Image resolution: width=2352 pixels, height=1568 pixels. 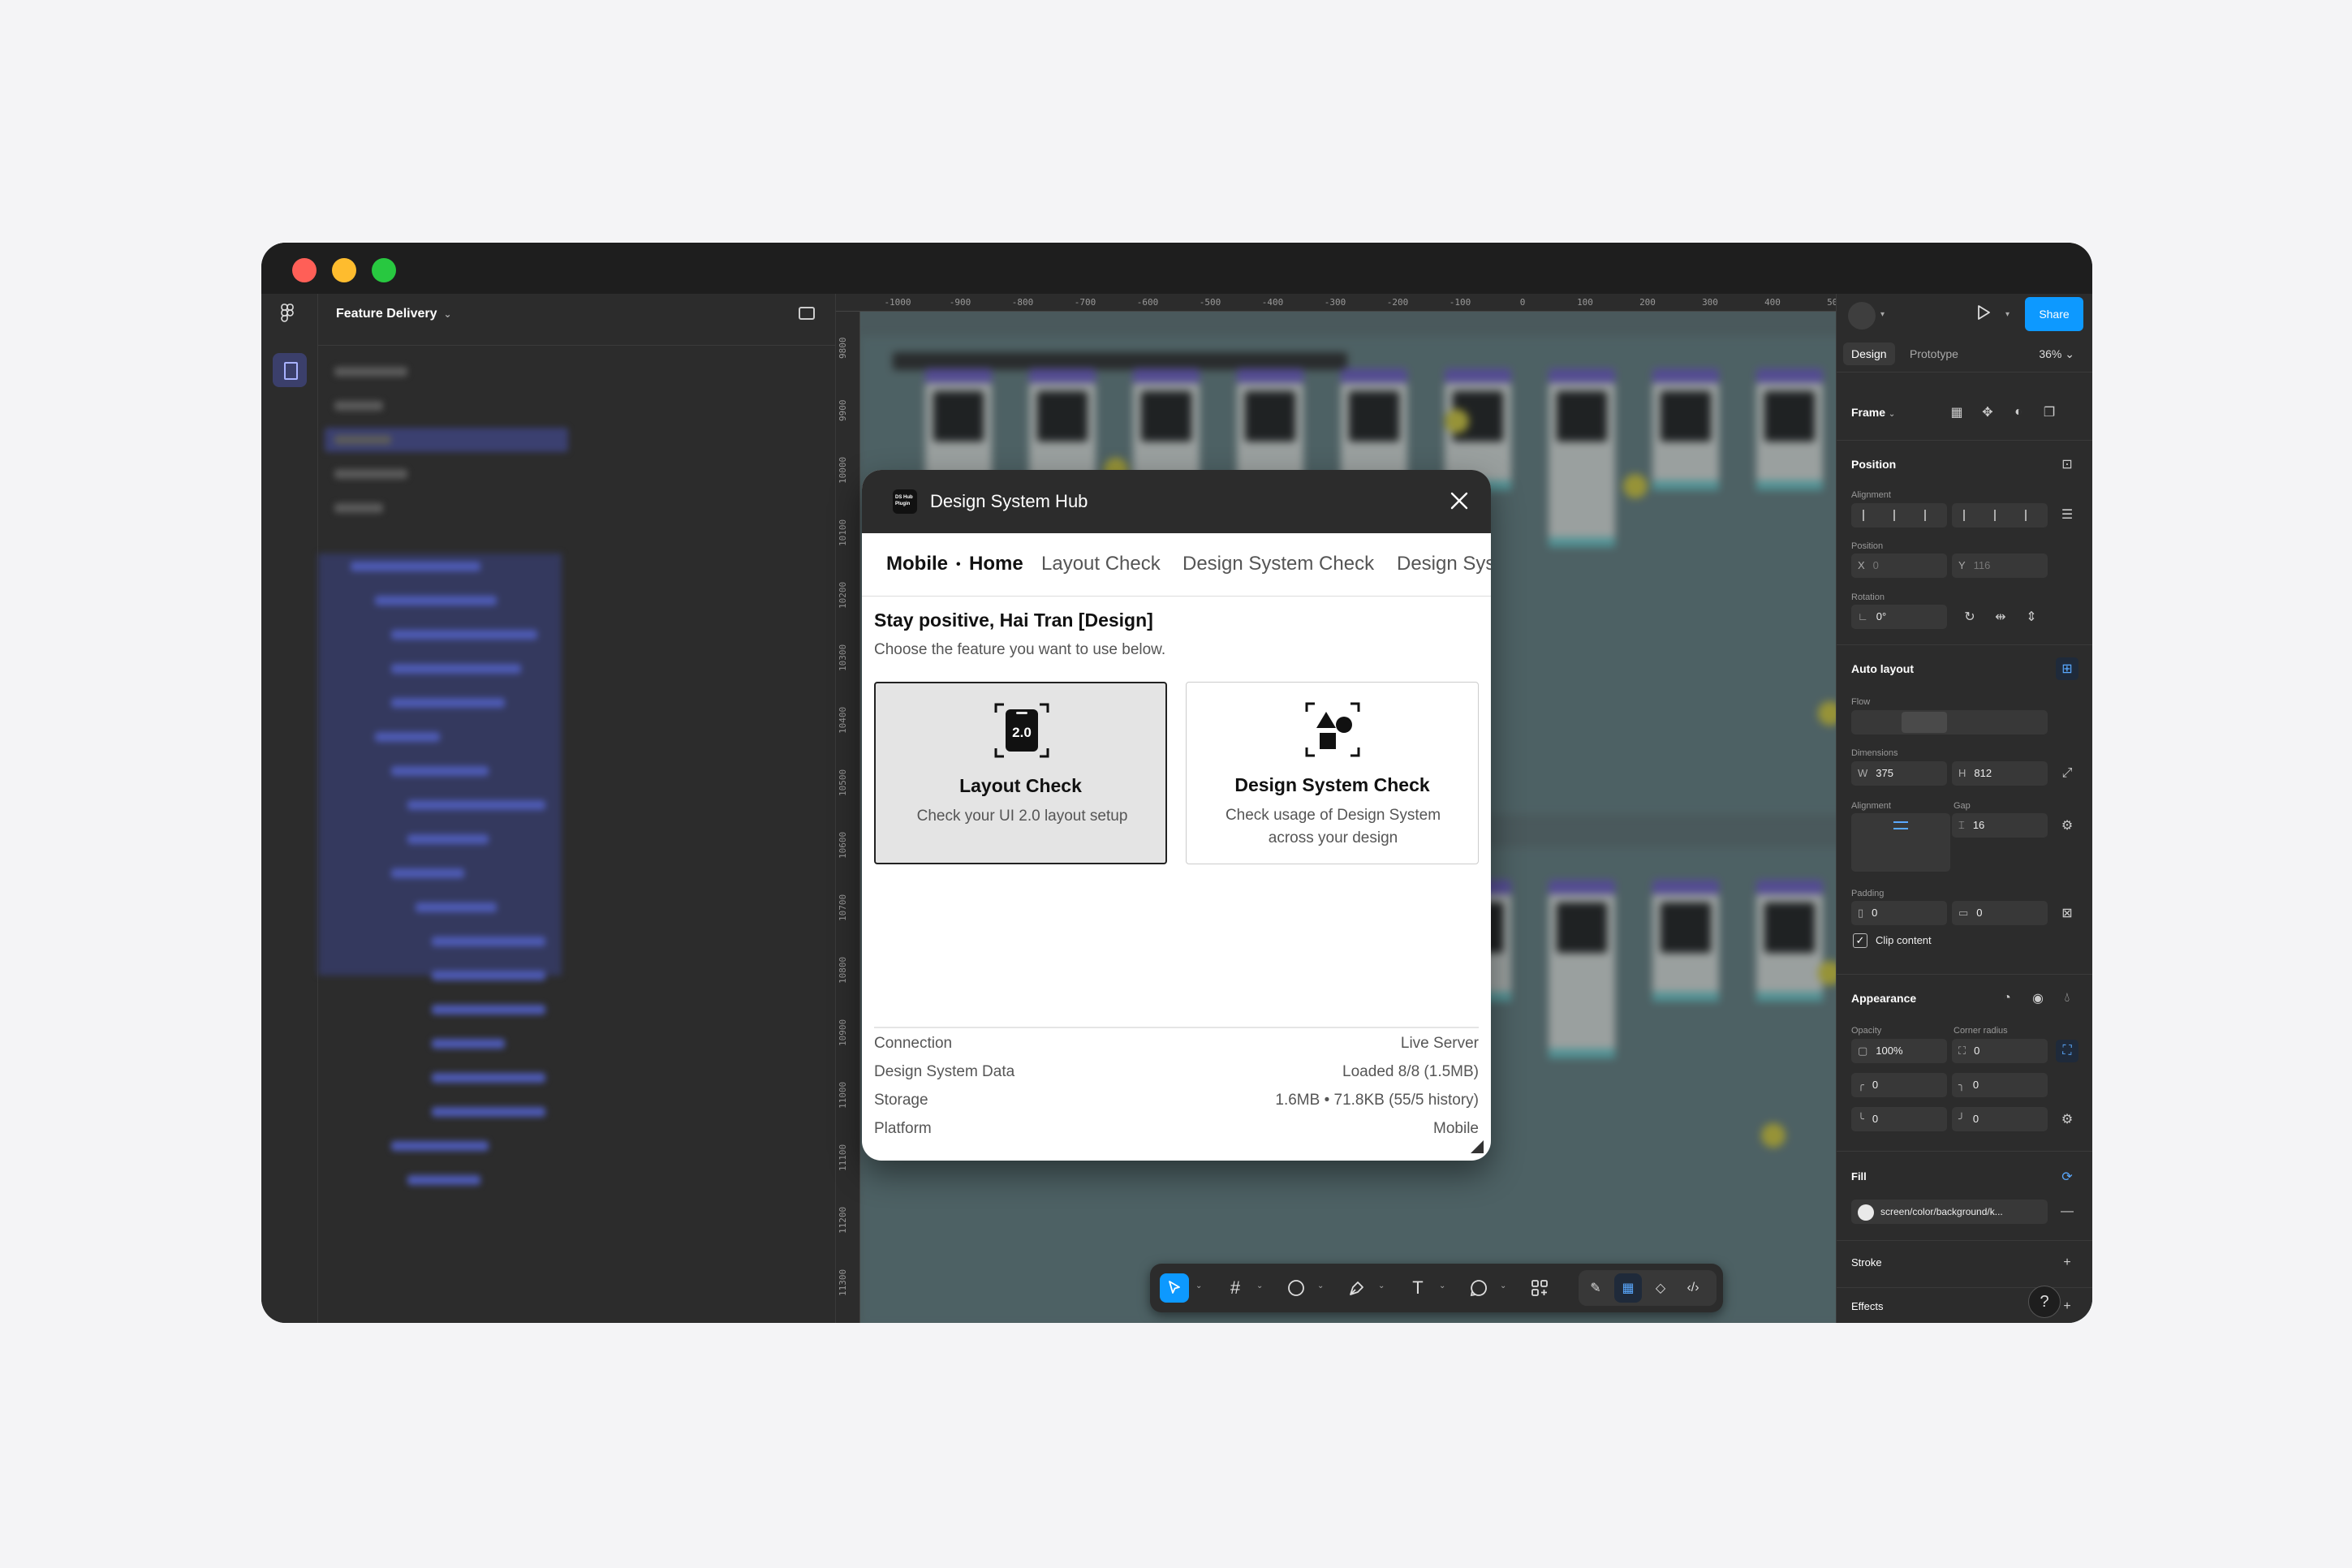 What do you see at coordinates (843, 1032) in the screenshot?
I see `ruler-tick-label: 10900` at bounding box center [843, 1032].